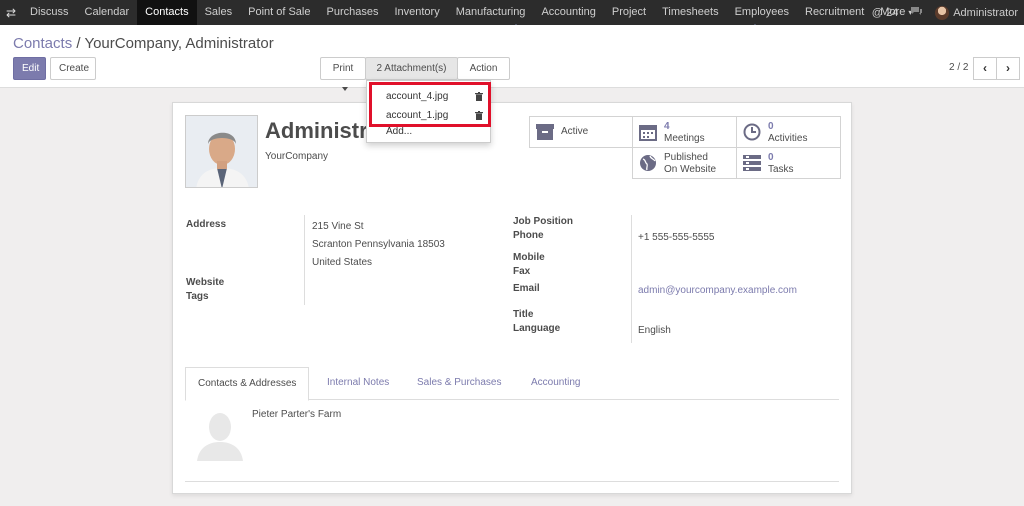 The height and width of the screenshot is (506, 1024). Describe the element at coordinates (788, 138) in the screenshot. I see `activities-label: Activities` at that location.